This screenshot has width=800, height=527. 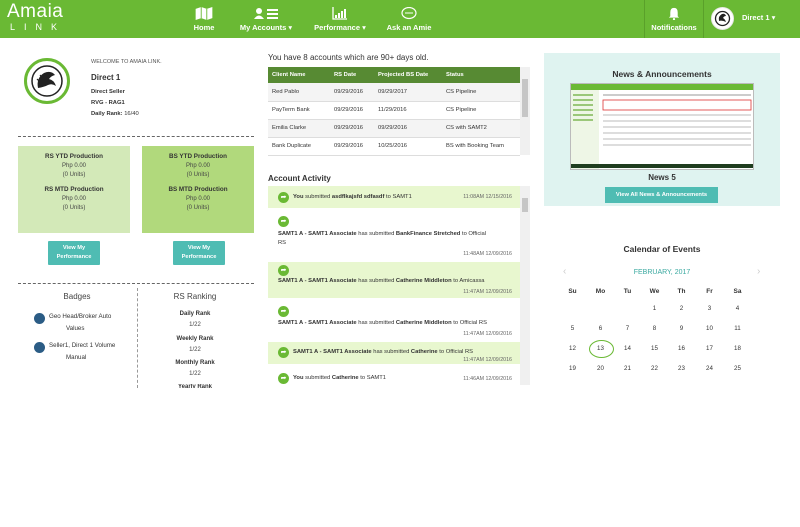 What do you see at coordinates (299, 146) in the screenshot?
I see `table-cell: Bank Duplicate` at bounding box center [299, 146].